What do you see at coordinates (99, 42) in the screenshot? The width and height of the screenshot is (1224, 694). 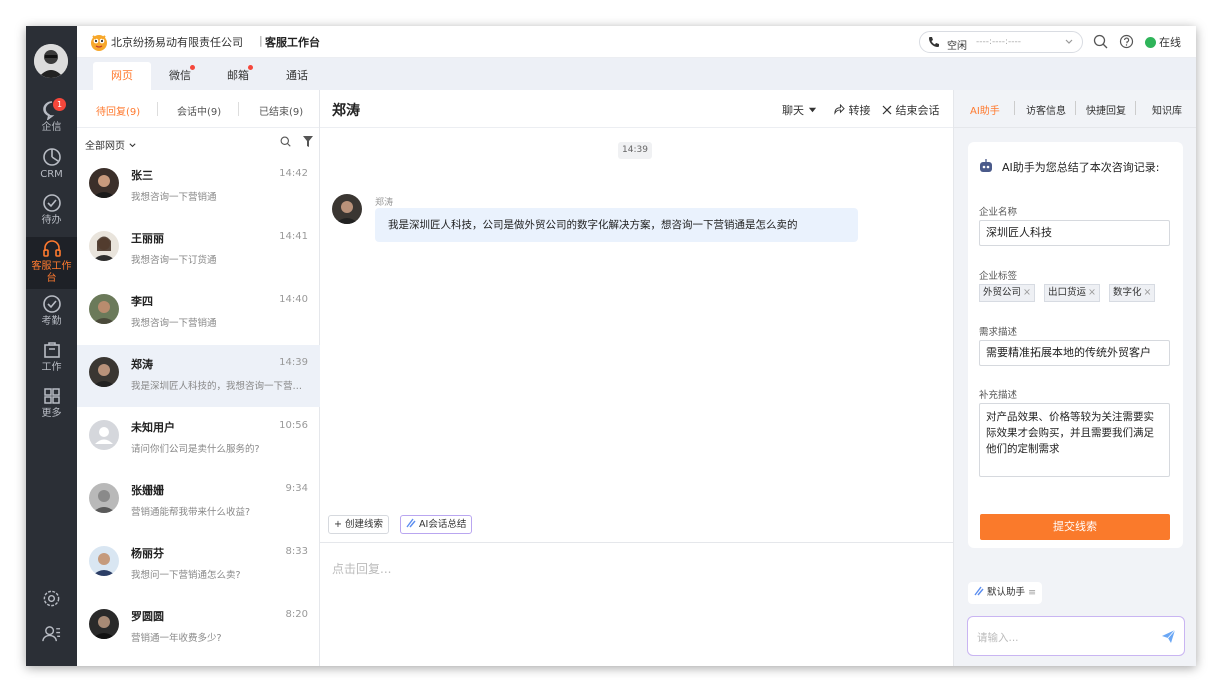 I see `company-logo-icon` at bounding box center [99, 42].